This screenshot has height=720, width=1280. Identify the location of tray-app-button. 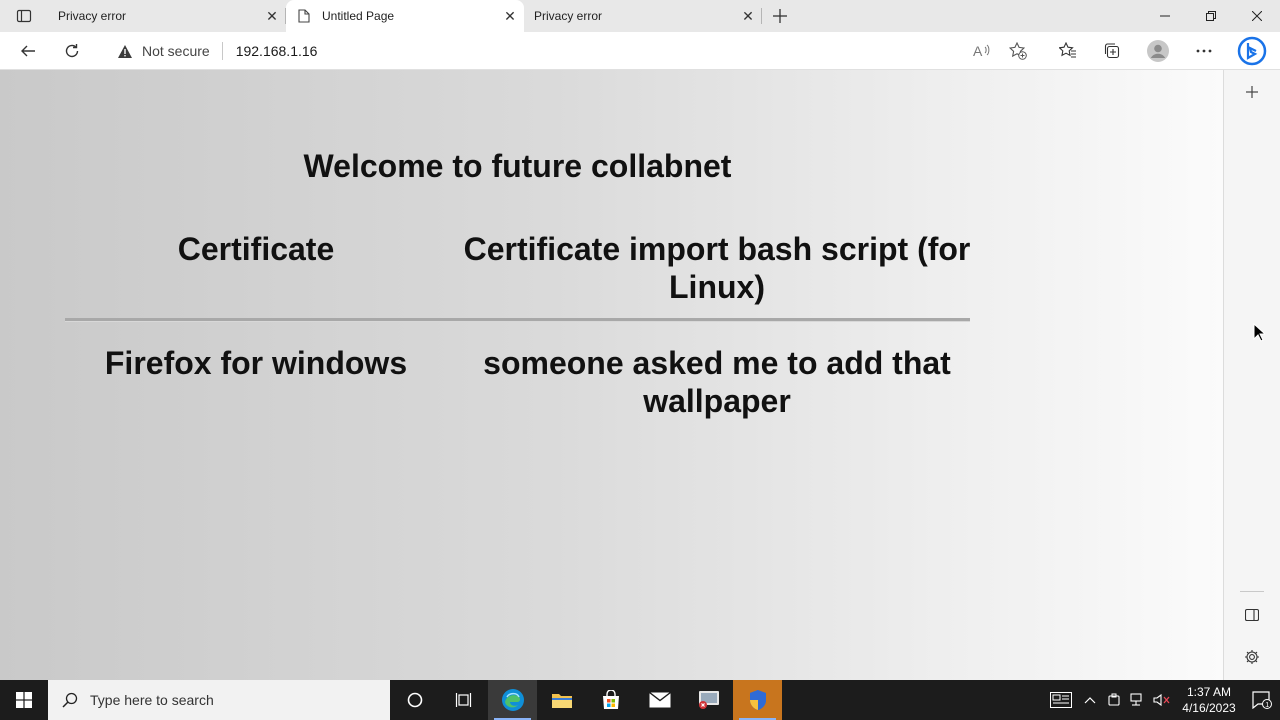
(1114, 700).